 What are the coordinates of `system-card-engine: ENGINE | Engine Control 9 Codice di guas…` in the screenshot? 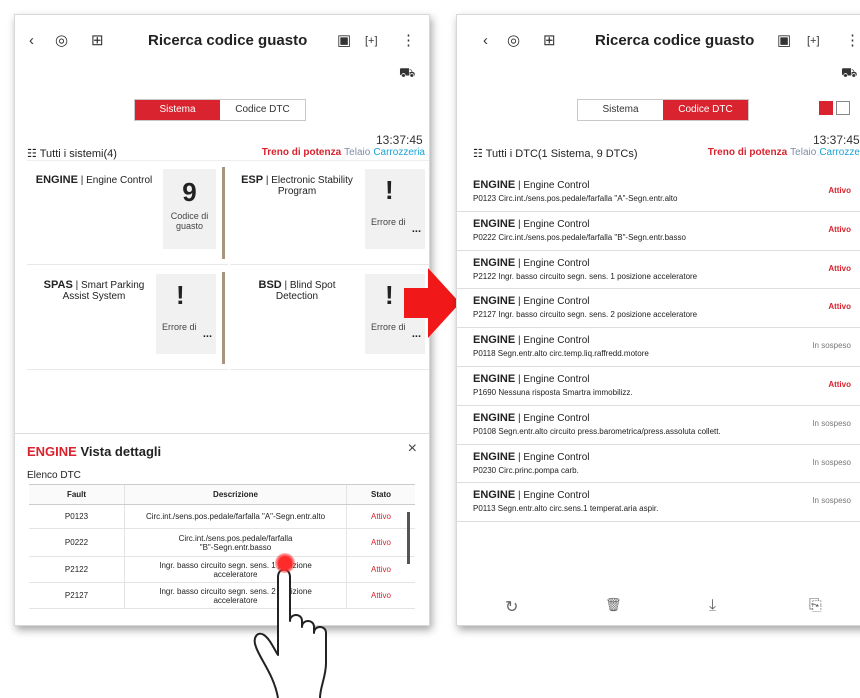 It's located at (127, 213).